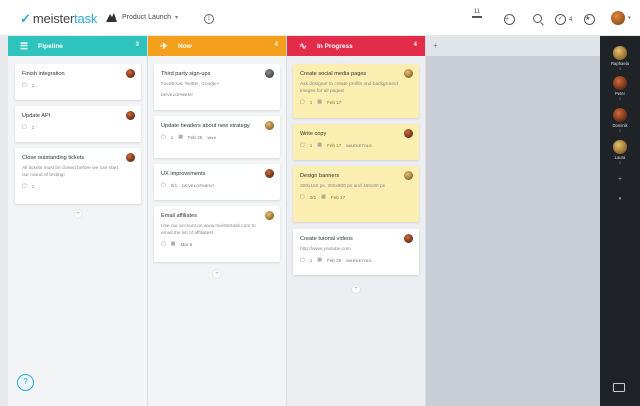 Image resolution: width=640 pixels, height=406 pixels. I want to click on add-member-icon: +, so click(620, 180).